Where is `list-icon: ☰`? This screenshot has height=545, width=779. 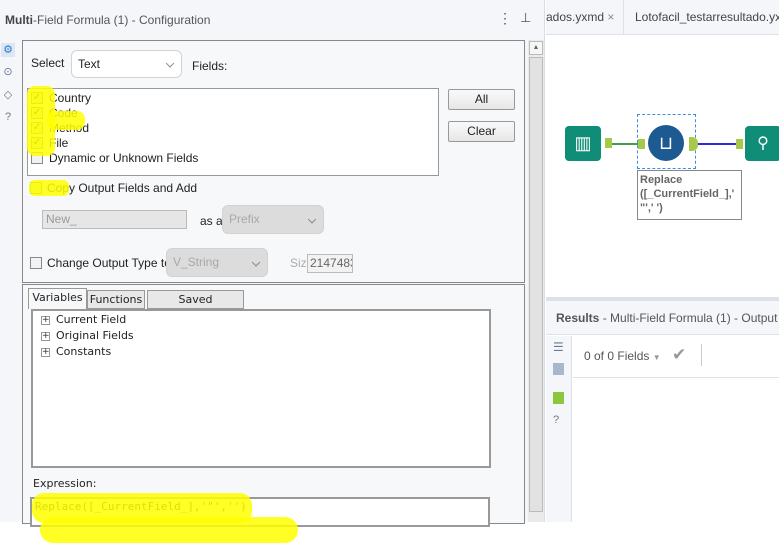
list-icon: ☰ is located at coordinates (558, 347).